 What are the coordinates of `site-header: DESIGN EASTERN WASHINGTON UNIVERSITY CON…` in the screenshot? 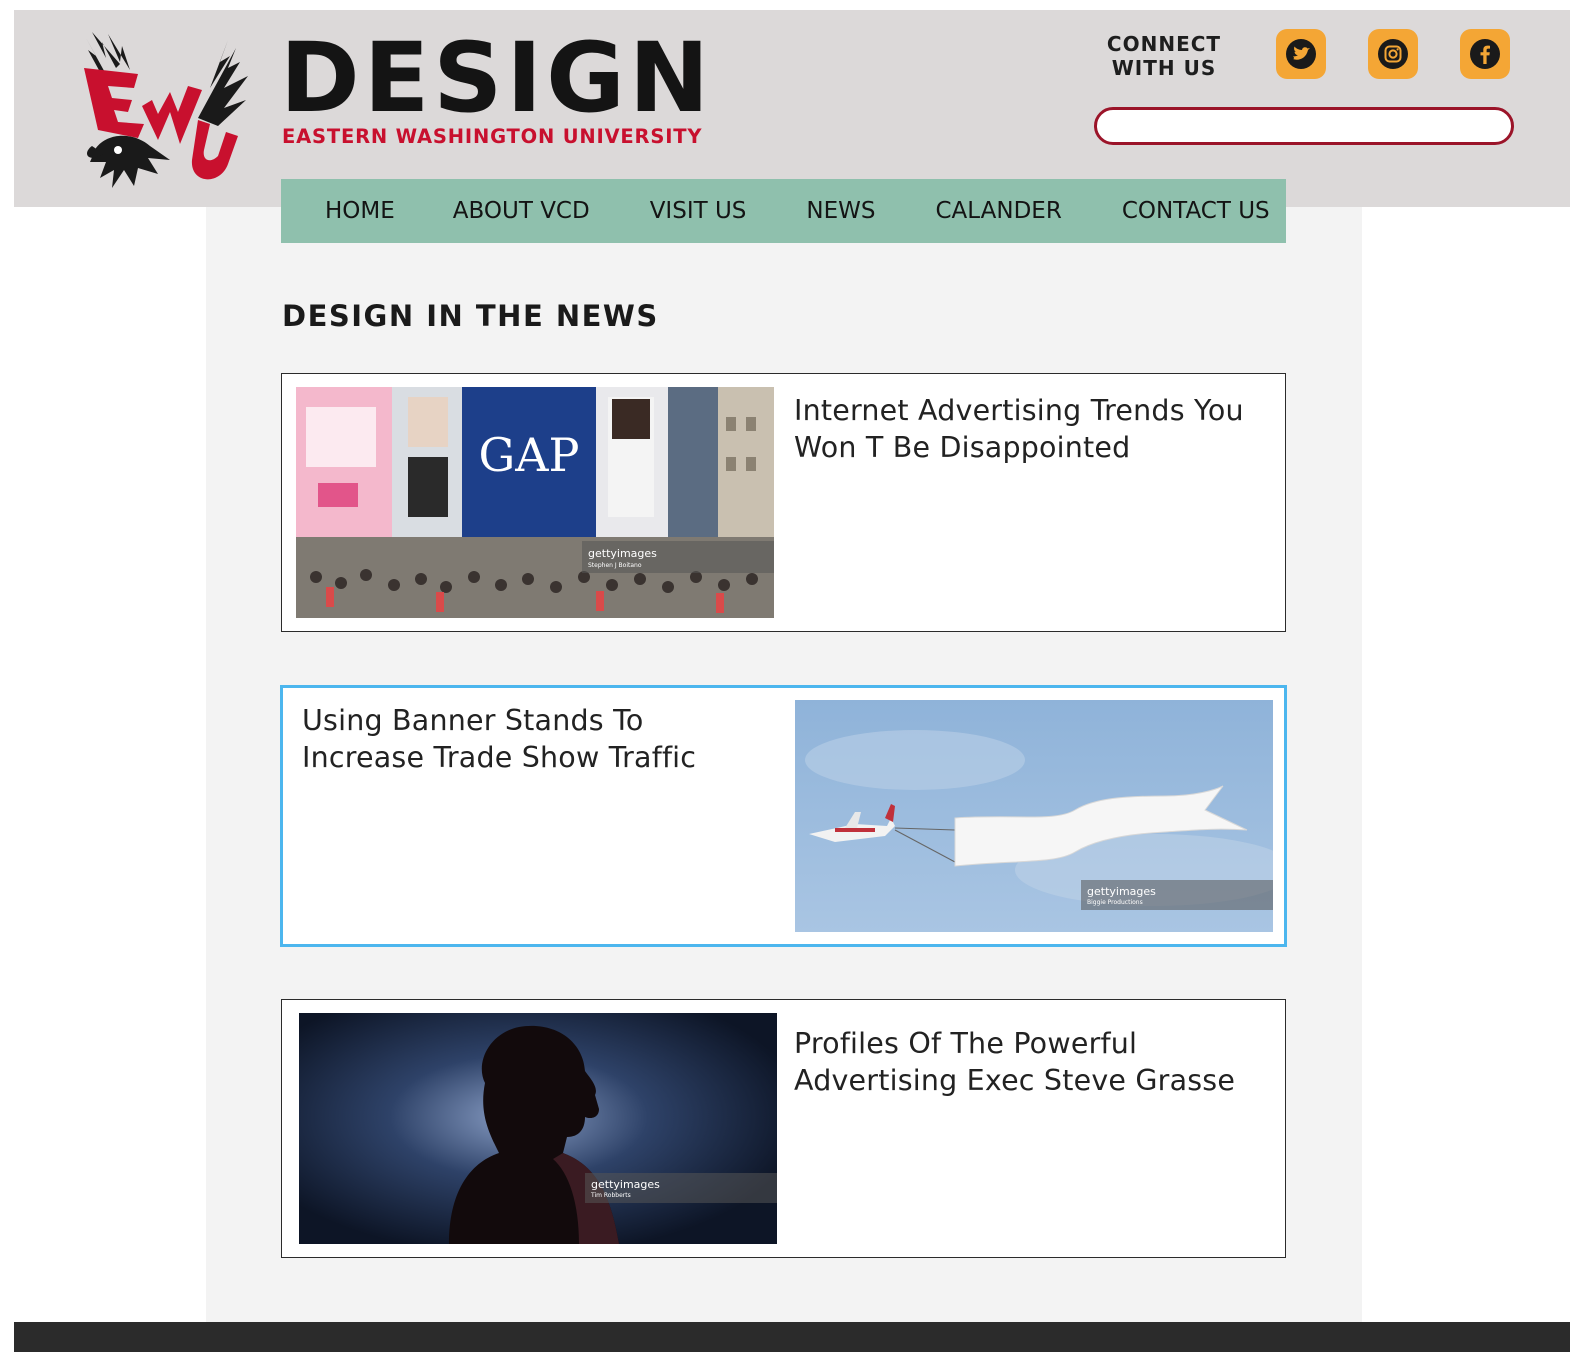 It's located at (792, 108).